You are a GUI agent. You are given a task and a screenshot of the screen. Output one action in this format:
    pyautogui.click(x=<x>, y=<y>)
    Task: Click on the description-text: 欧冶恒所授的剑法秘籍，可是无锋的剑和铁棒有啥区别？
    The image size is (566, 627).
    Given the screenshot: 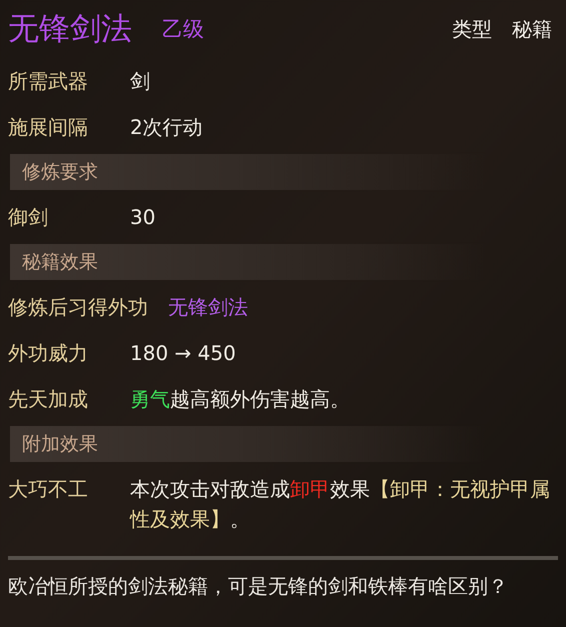 What is the action you would take?
    pyautogui.click(x=258, y=586)
    